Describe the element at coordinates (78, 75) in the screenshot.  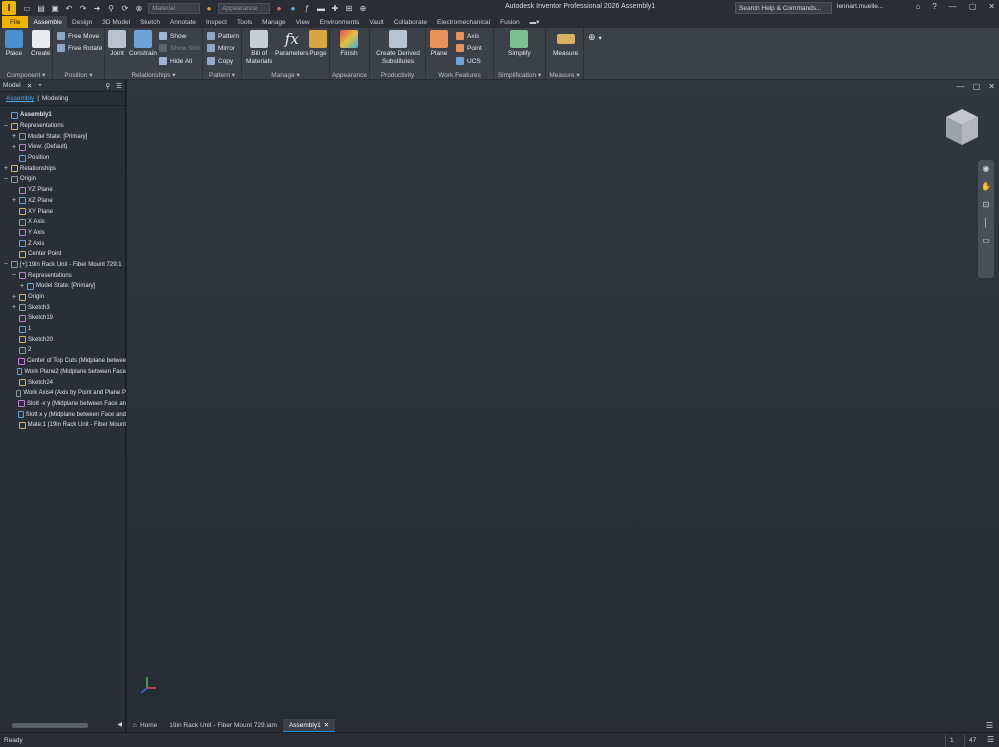
I see `panel-label: Position ▾` at that location.